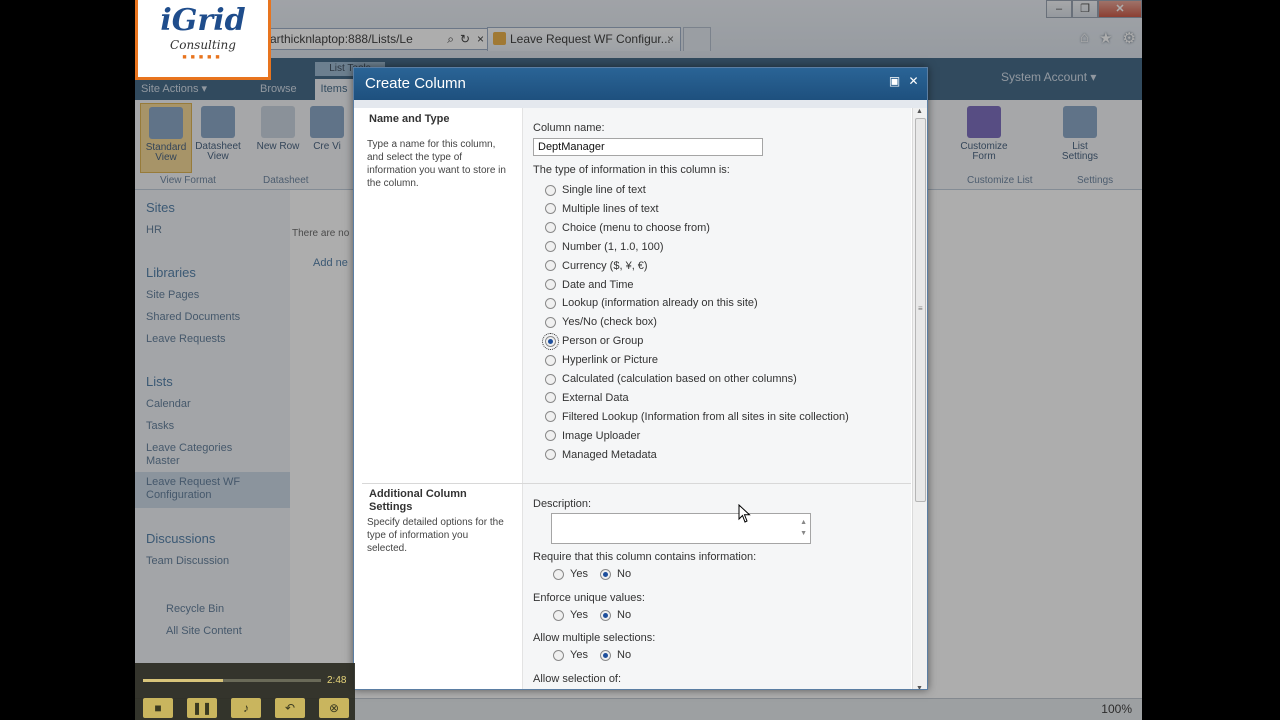 This screenshot has height=720, width=1280. I want to click on logo-sub: Consulting, so click(203, 45).